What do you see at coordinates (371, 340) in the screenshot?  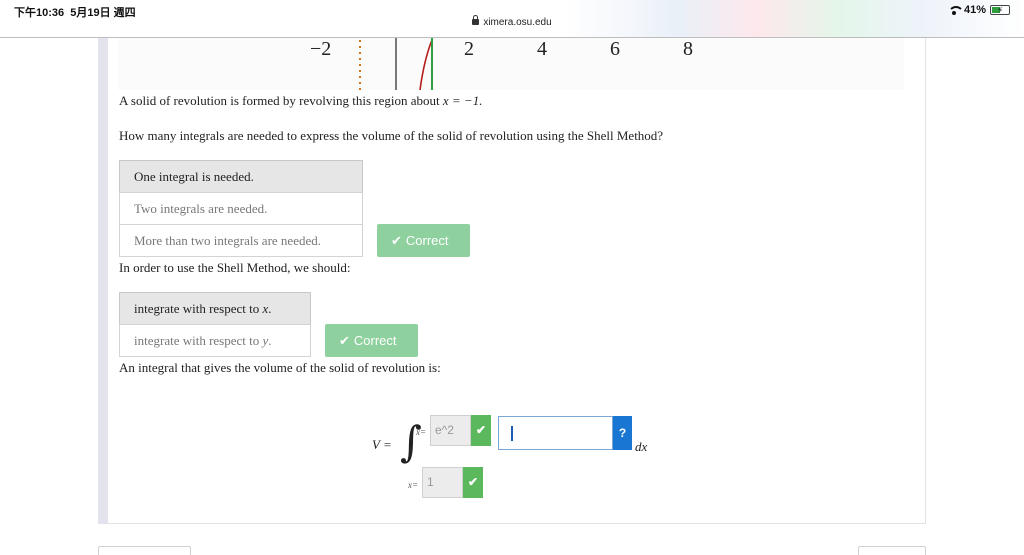 I see `q2-correct-button: ✔ Correct` at bounding box center [371, 340].